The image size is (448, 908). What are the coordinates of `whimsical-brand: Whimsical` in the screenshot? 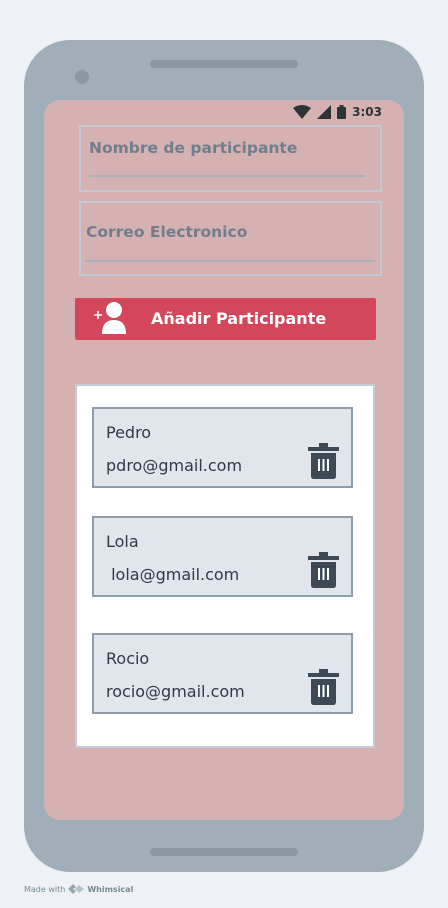 It's located at (110, 889).